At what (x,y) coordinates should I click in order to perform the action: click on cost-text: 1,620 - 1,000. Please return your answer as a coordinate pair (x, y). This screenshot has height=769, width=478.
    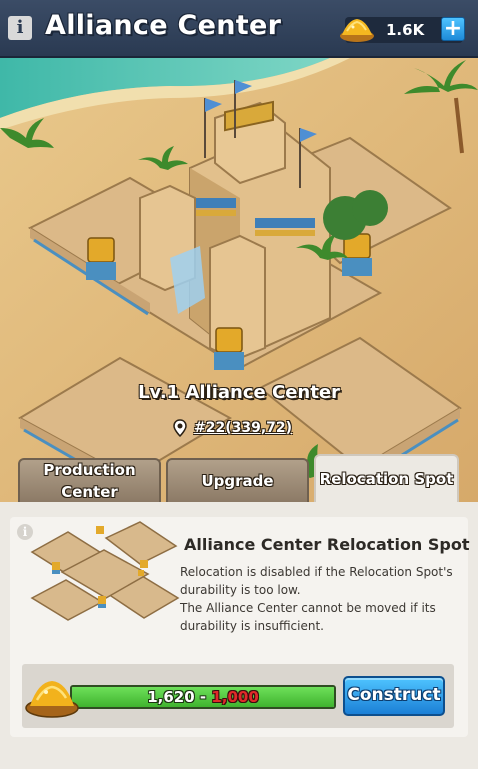
    Looking at the image, I should click on (203, 697).